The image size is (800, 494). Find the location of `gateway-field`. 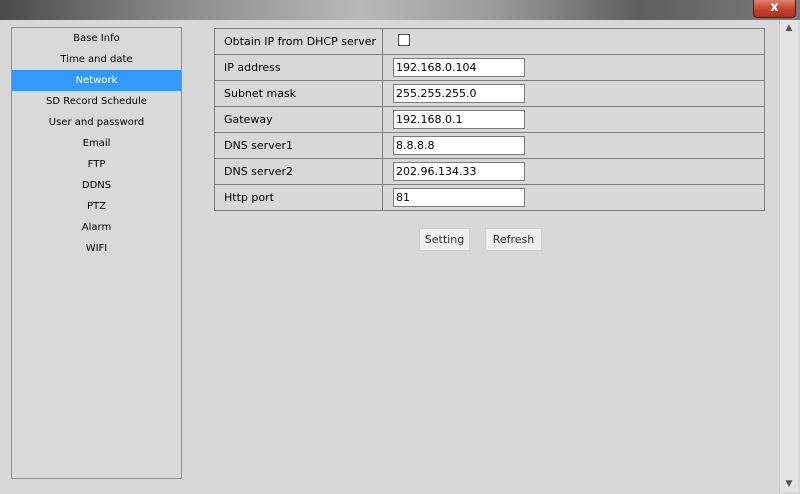

gateway-field is located at coordinates (459, 119).